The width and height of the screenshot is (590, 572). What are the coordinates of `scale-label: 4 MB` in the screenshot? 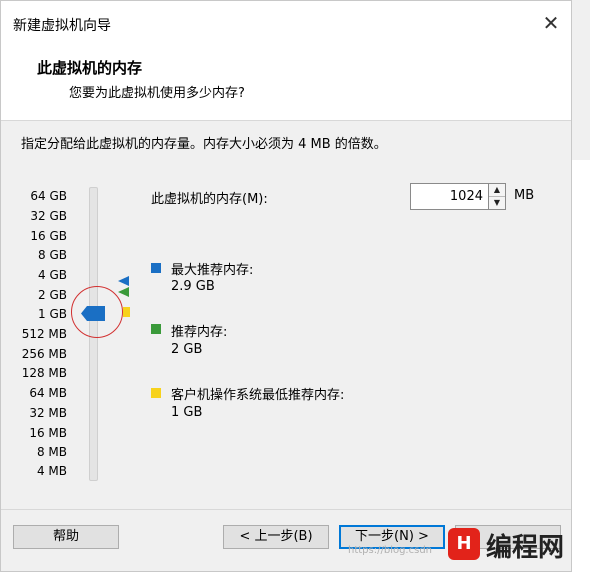 It's located at (51, 471).